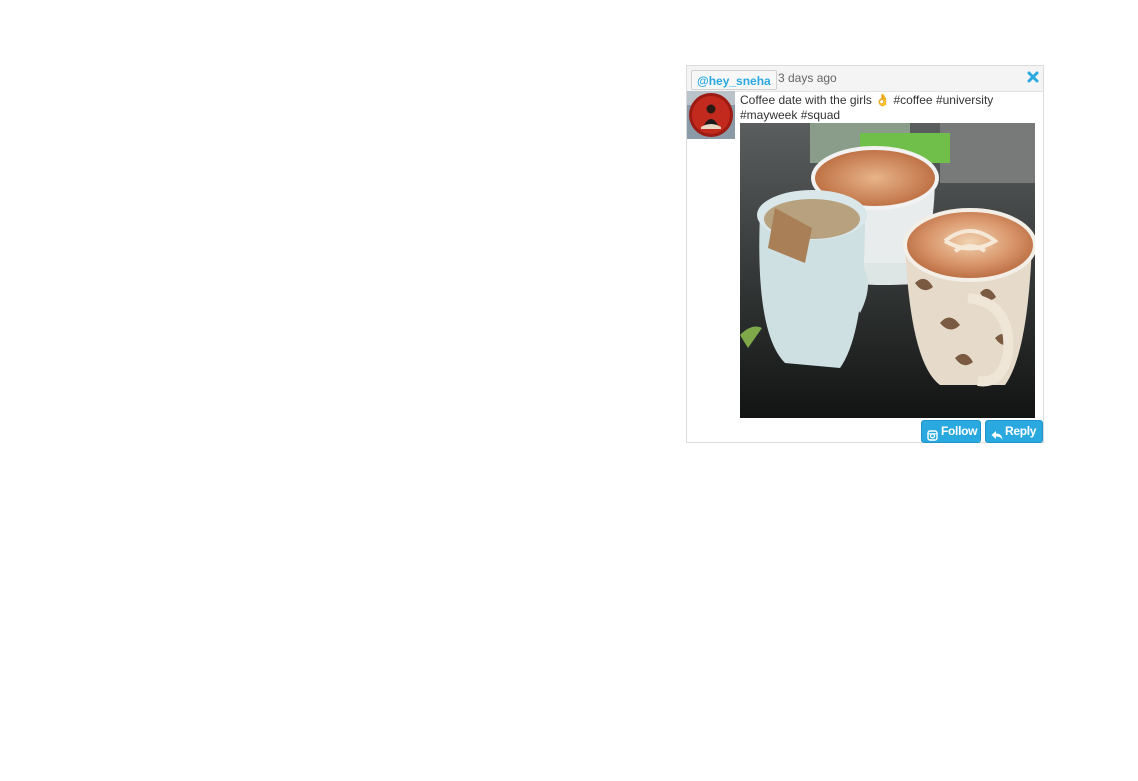 Image resolution: width=1138 pixels, height=781 pixels. I want to click on reply-button: Reply, so click(1014, 431).